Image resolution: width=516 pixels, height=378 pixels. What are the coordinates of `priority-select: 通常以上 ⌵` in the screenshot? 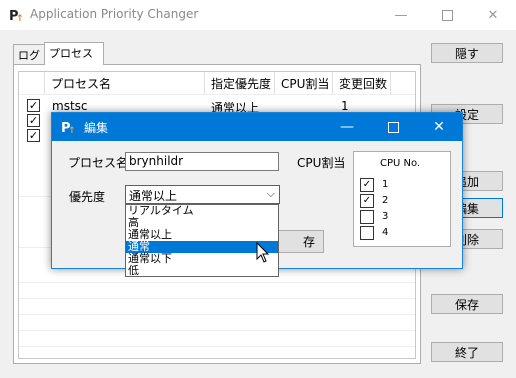 It's located at (202, 194).